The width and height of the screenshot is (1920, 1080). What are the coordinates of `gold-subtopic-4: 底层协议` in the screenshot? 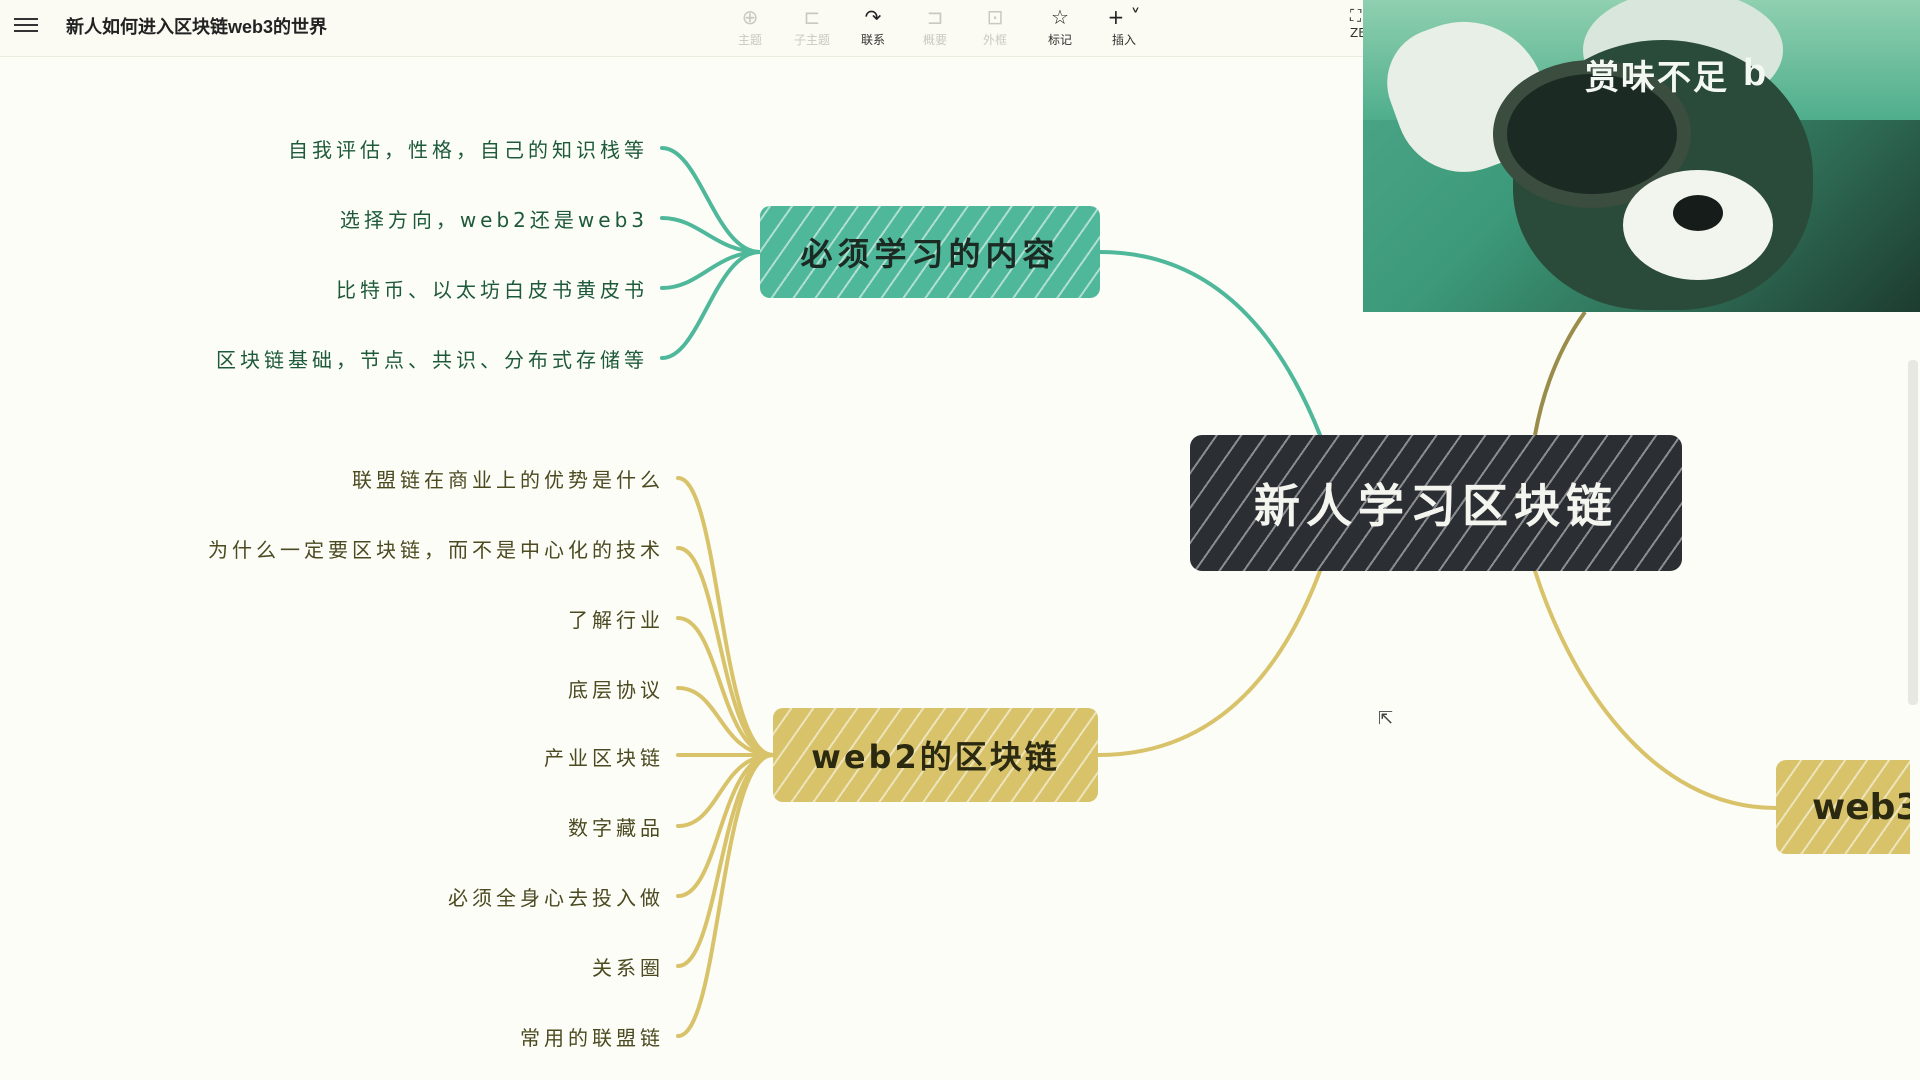 It's located at (616, 688).